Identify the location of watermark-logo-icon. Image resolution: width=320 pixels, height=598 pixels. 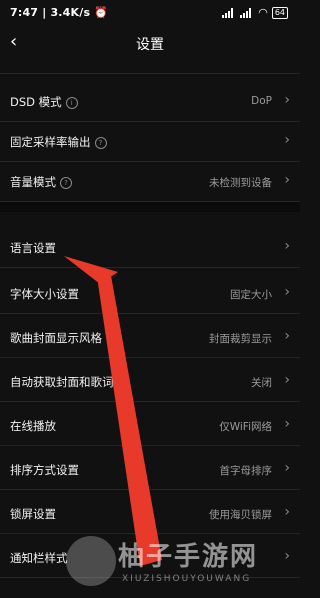
(91, 561).